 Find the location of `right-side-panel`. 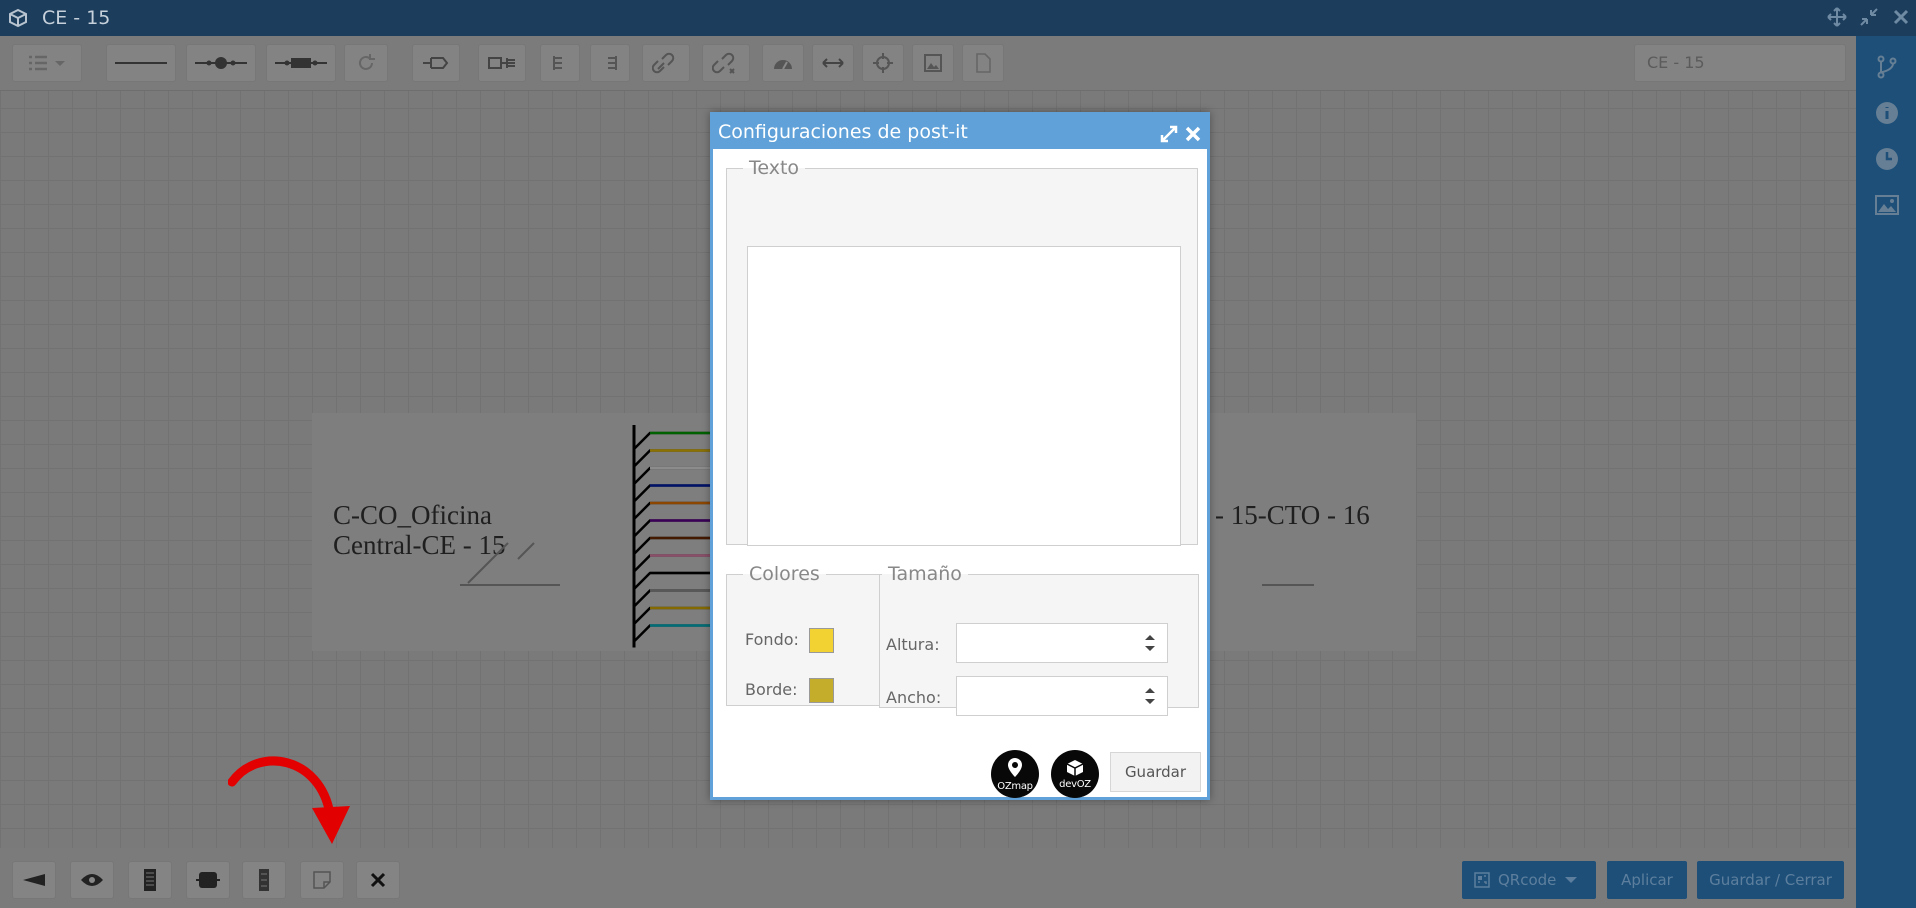

right-side-panel is located at coordinates (1886, 472).